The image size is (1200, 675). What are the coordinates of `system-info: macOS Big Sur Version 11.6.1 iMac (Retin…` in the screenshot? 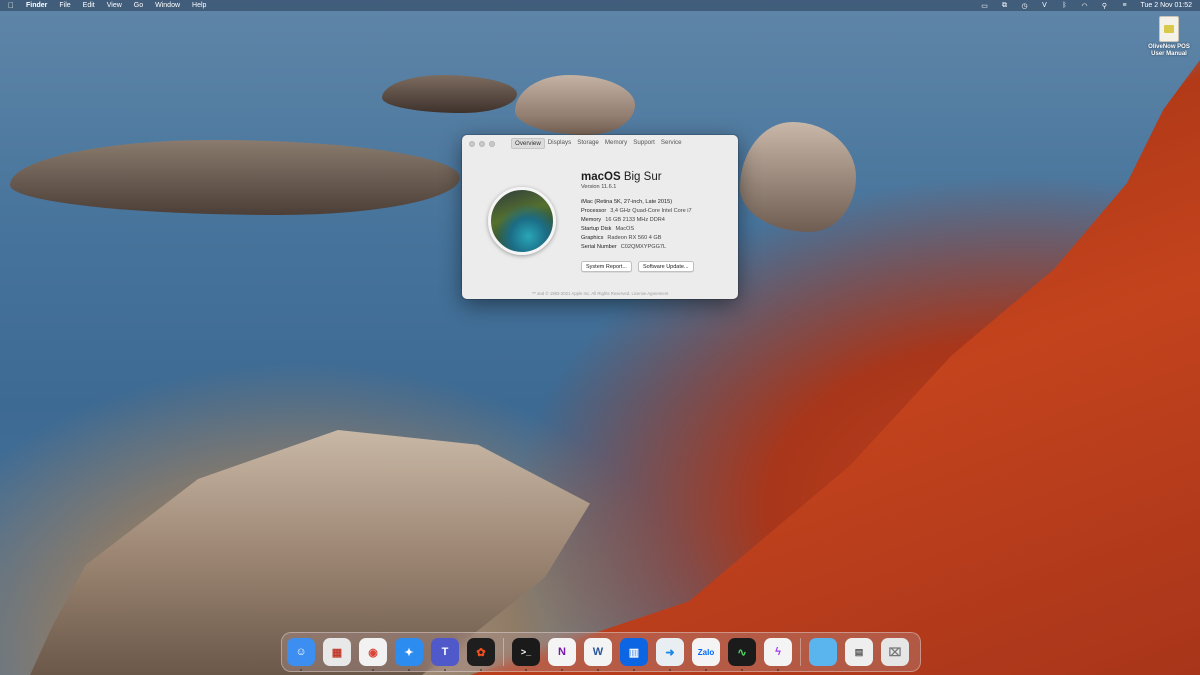 It's located at (656, 221).